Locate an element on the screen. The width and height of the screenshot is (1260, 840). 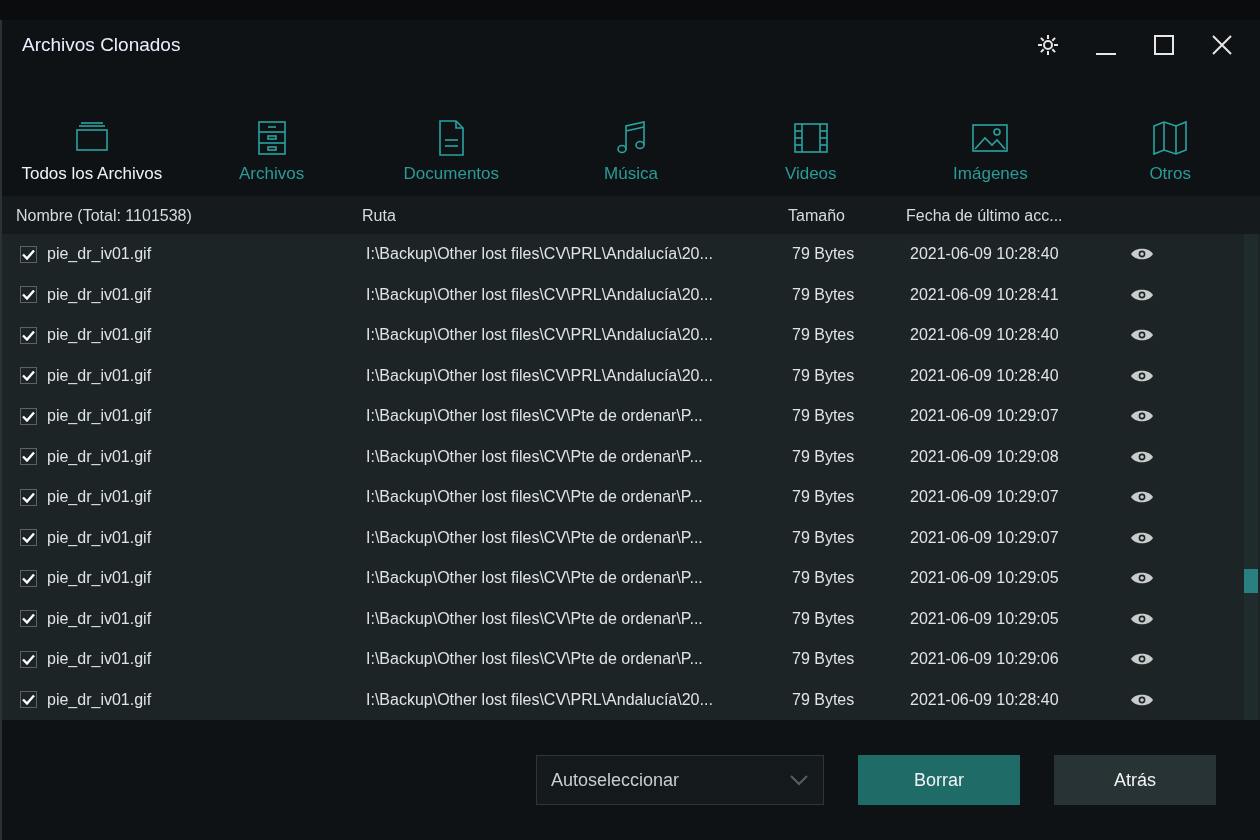
maximize-icon is located at coordinates (1164, 45).